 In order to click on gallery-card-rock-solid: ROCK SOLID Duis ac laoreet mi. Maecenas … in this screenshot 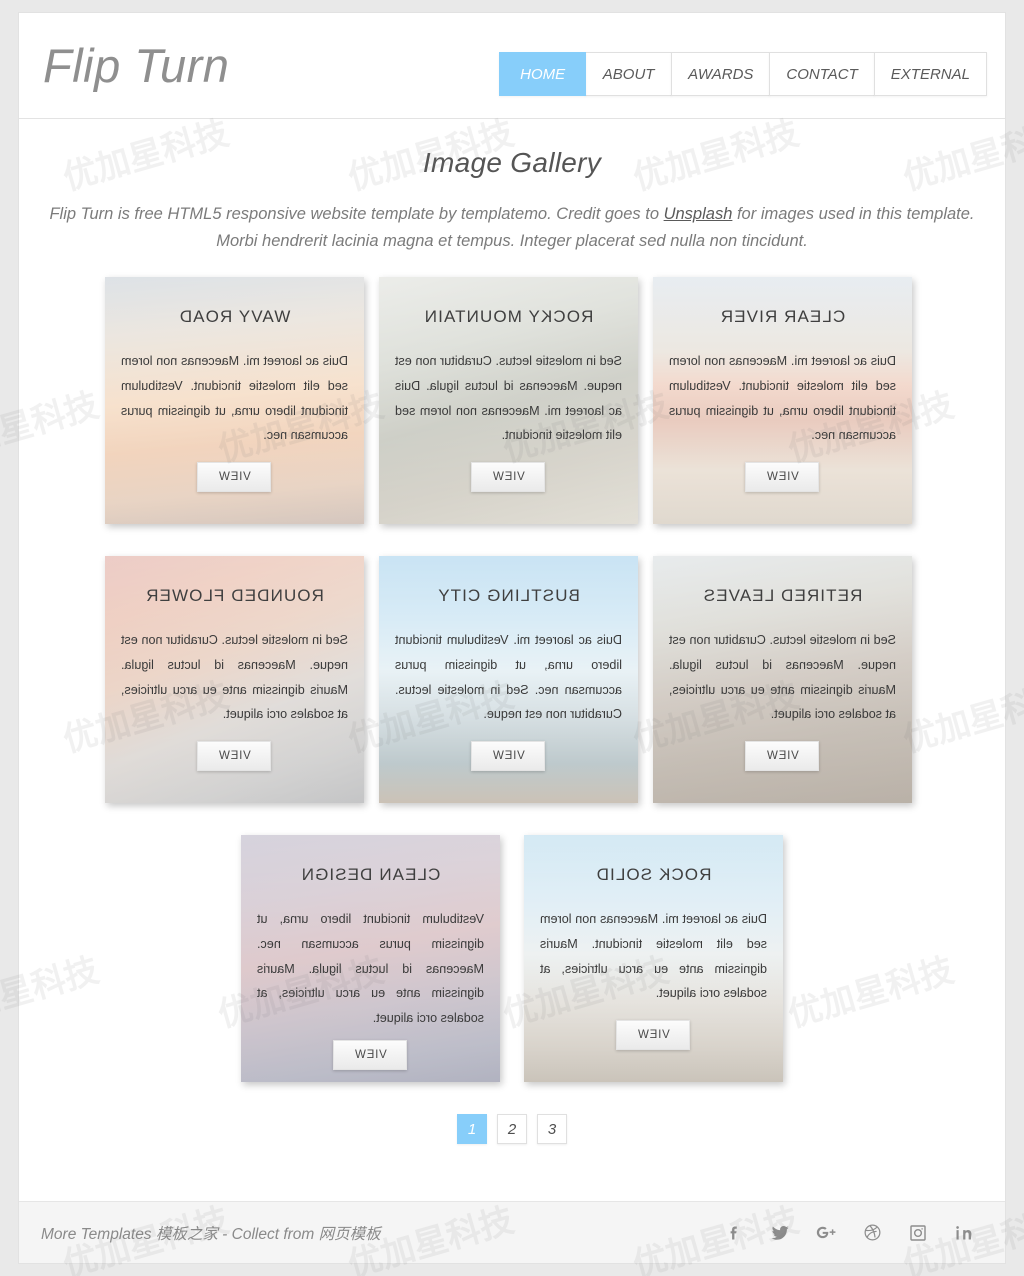, I will do `click(653, 959)`.